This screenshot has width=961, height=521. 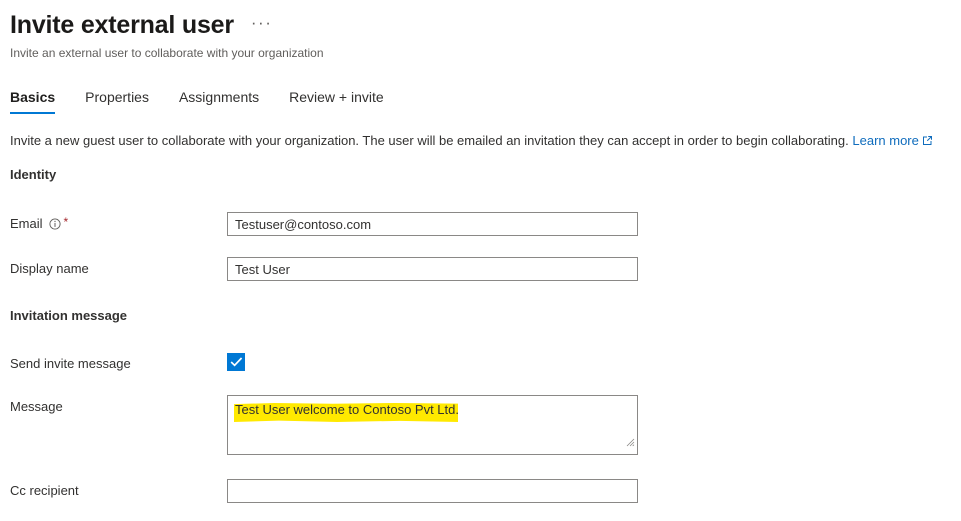 I want to click on field-row-email: Email *, so click(x=480, y=224).